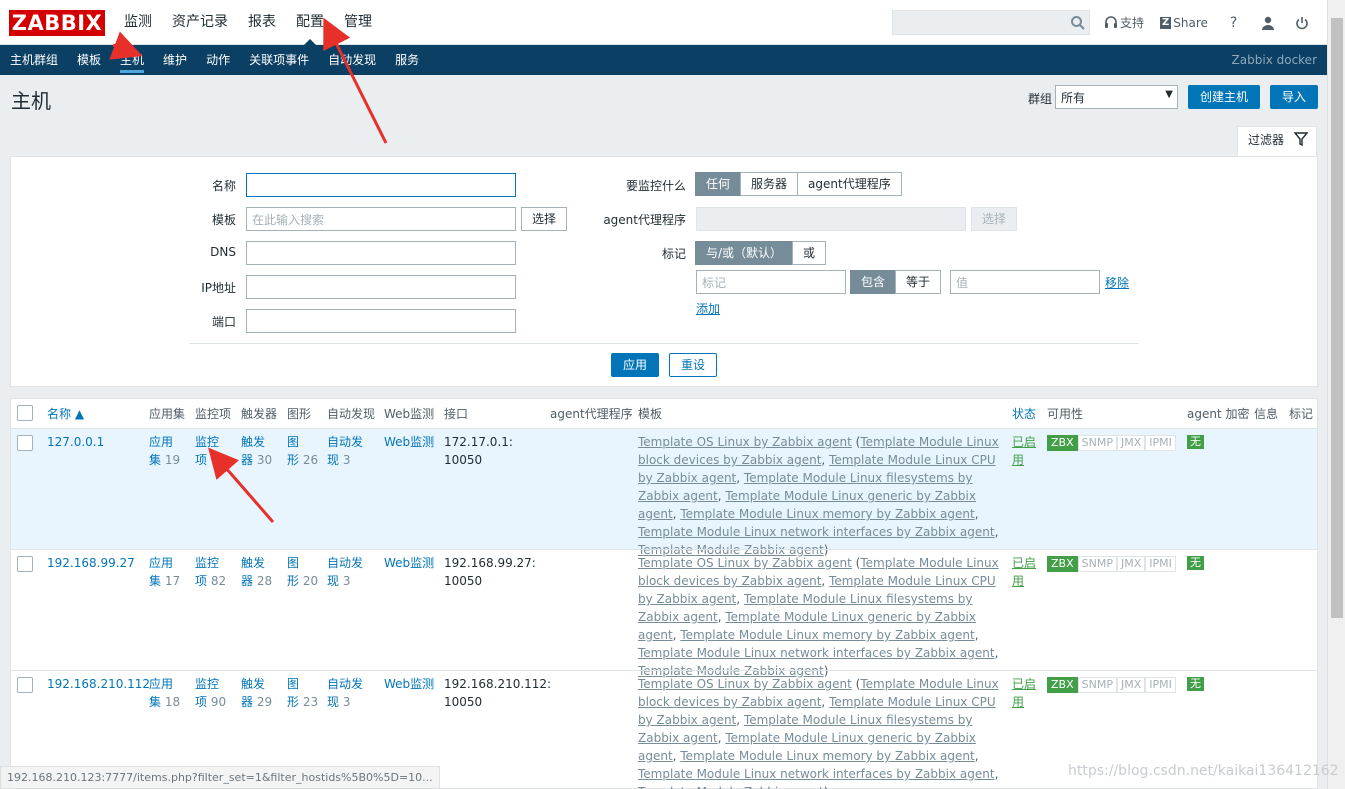 The width and height of the screenshot is (1345, 789). What do you see at coordinates (381, 219) in the screenshot?
I see `template-input: 在此输入搜索` at bounding box center [381, 219].